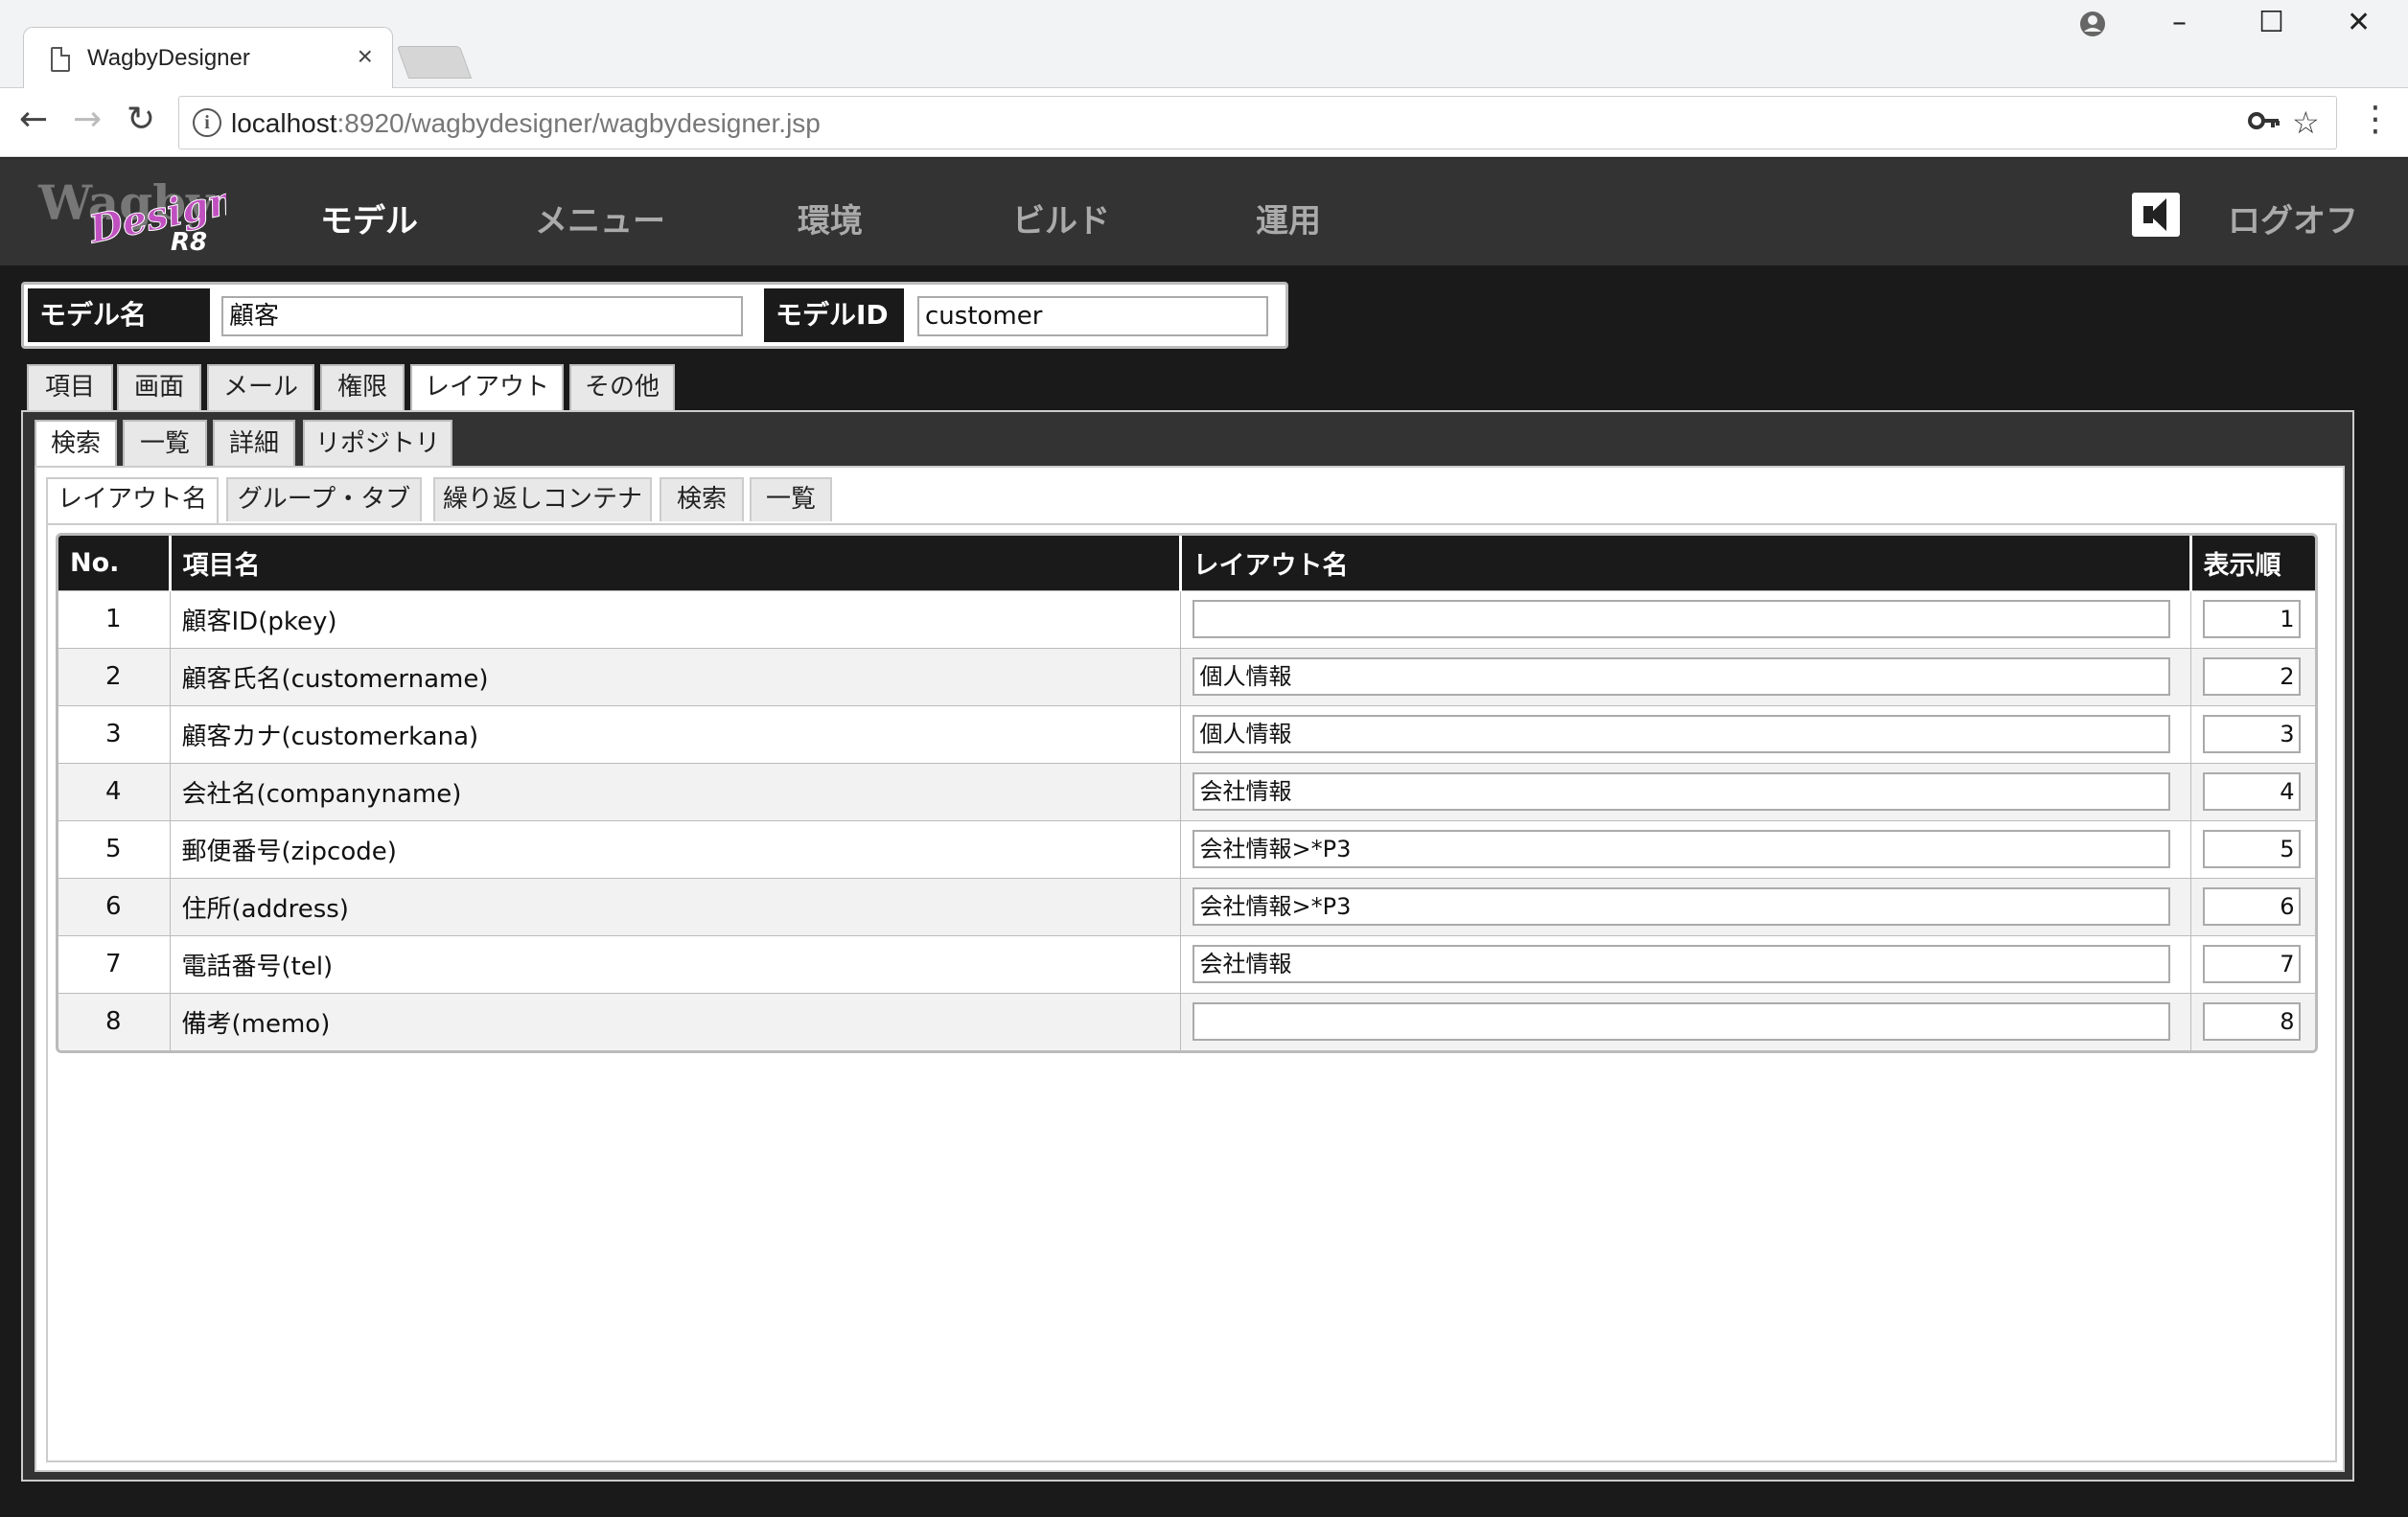 Image resolution: width=2408 pixels, height=1517 pixels. Describe the element at coordinates (1186, 963) in the screenshot. I see `table-row: 7 電話番号(tel) 会社情報 7` at that location.